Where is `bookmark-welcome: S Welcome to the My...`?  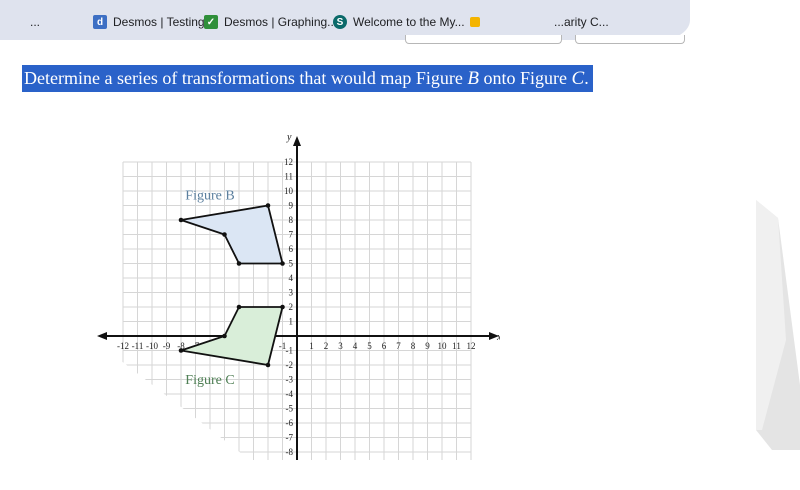
bookmark-welcome: S Welcome to the My... is located at coordinates (399, 22).